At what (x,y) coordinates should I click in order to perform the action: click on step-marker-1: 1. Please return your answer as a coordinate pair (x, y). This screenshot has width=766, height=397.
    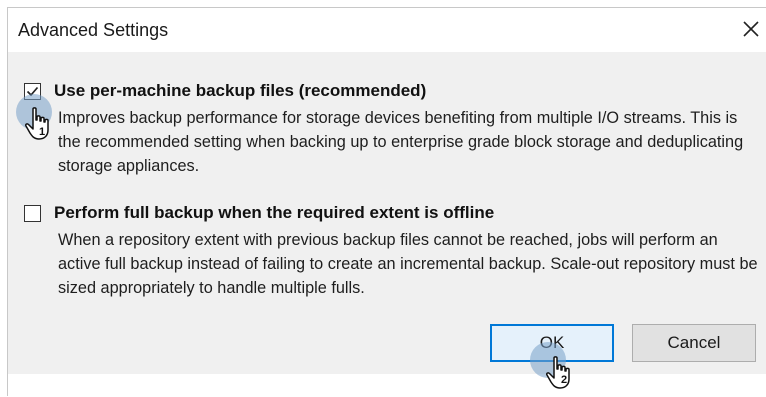
    Looking at the image, I should click on (42, 132).